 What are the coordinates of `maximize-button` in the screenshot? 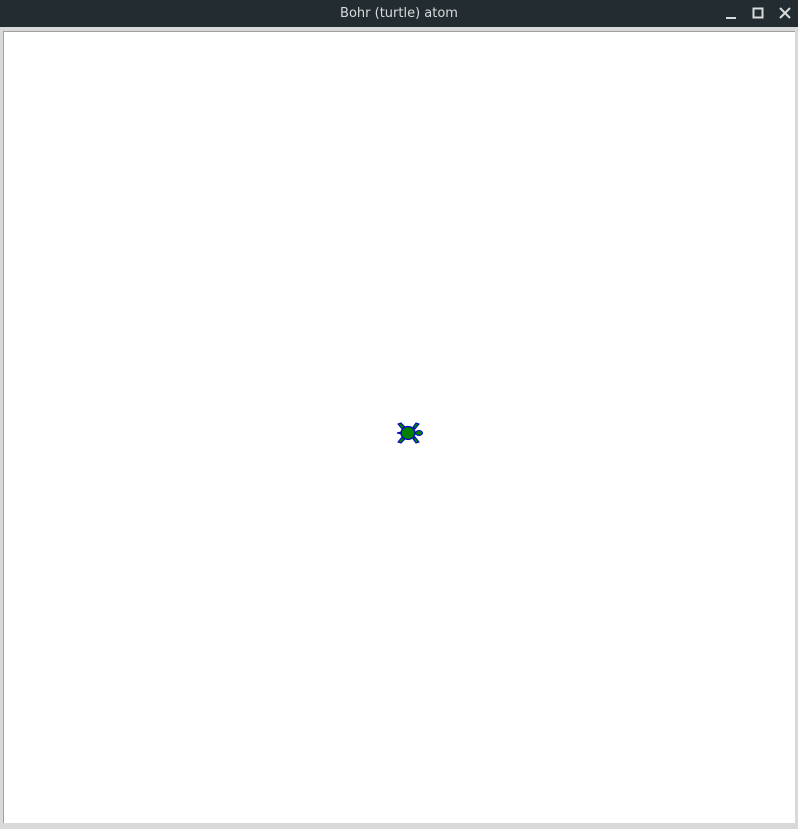 It's located at (758, 14).